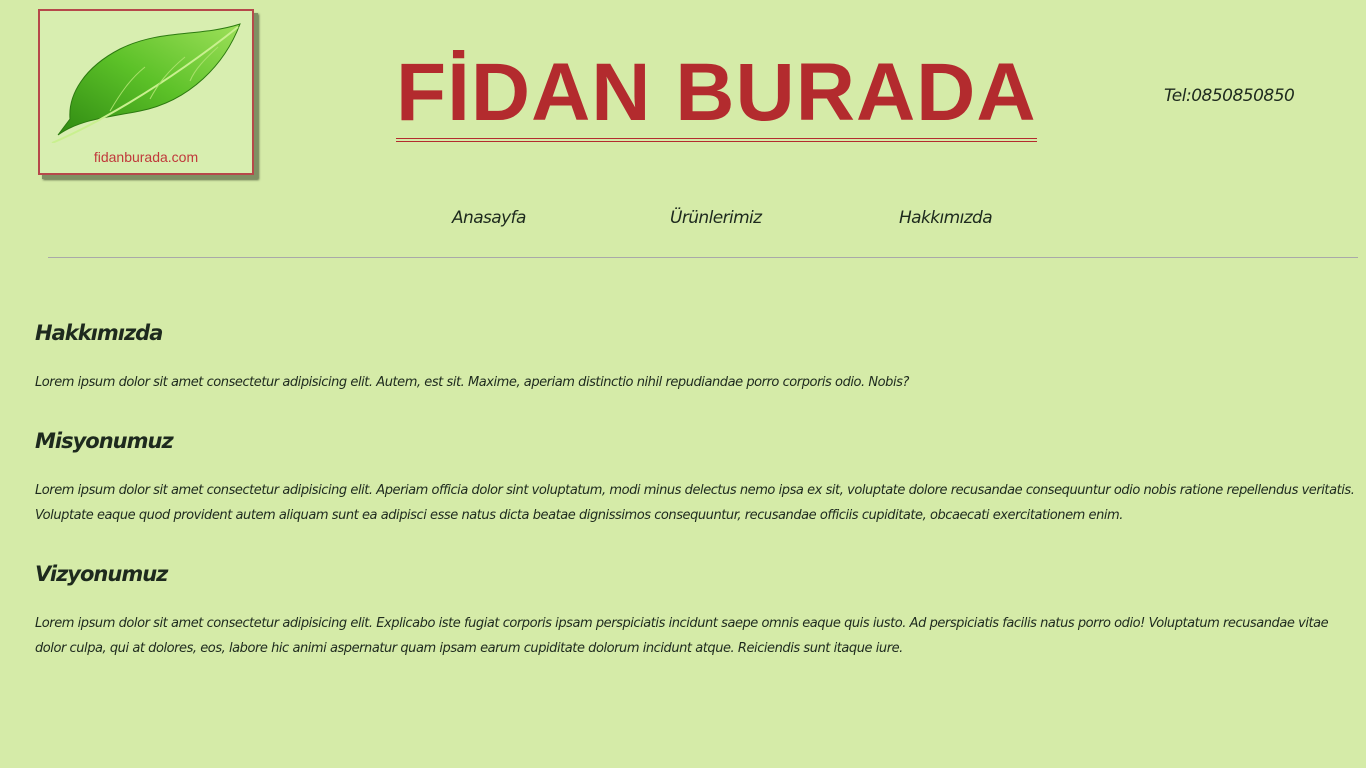 The image size is (1366, 768). Describe the element at coordinates (101, 574) in the screenshot. I see `section-heading: Vizyonumuz` at that location.